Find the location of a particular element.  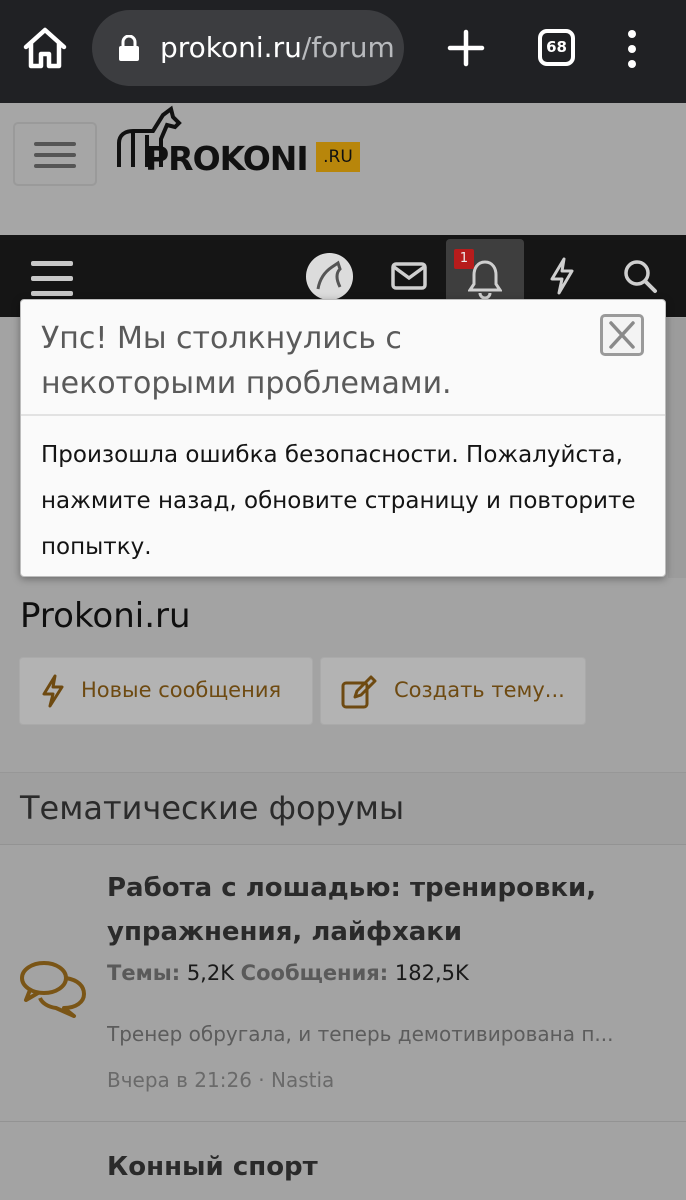

address-bar: prokoni.ru/forum is located at coordinates (248, 48).